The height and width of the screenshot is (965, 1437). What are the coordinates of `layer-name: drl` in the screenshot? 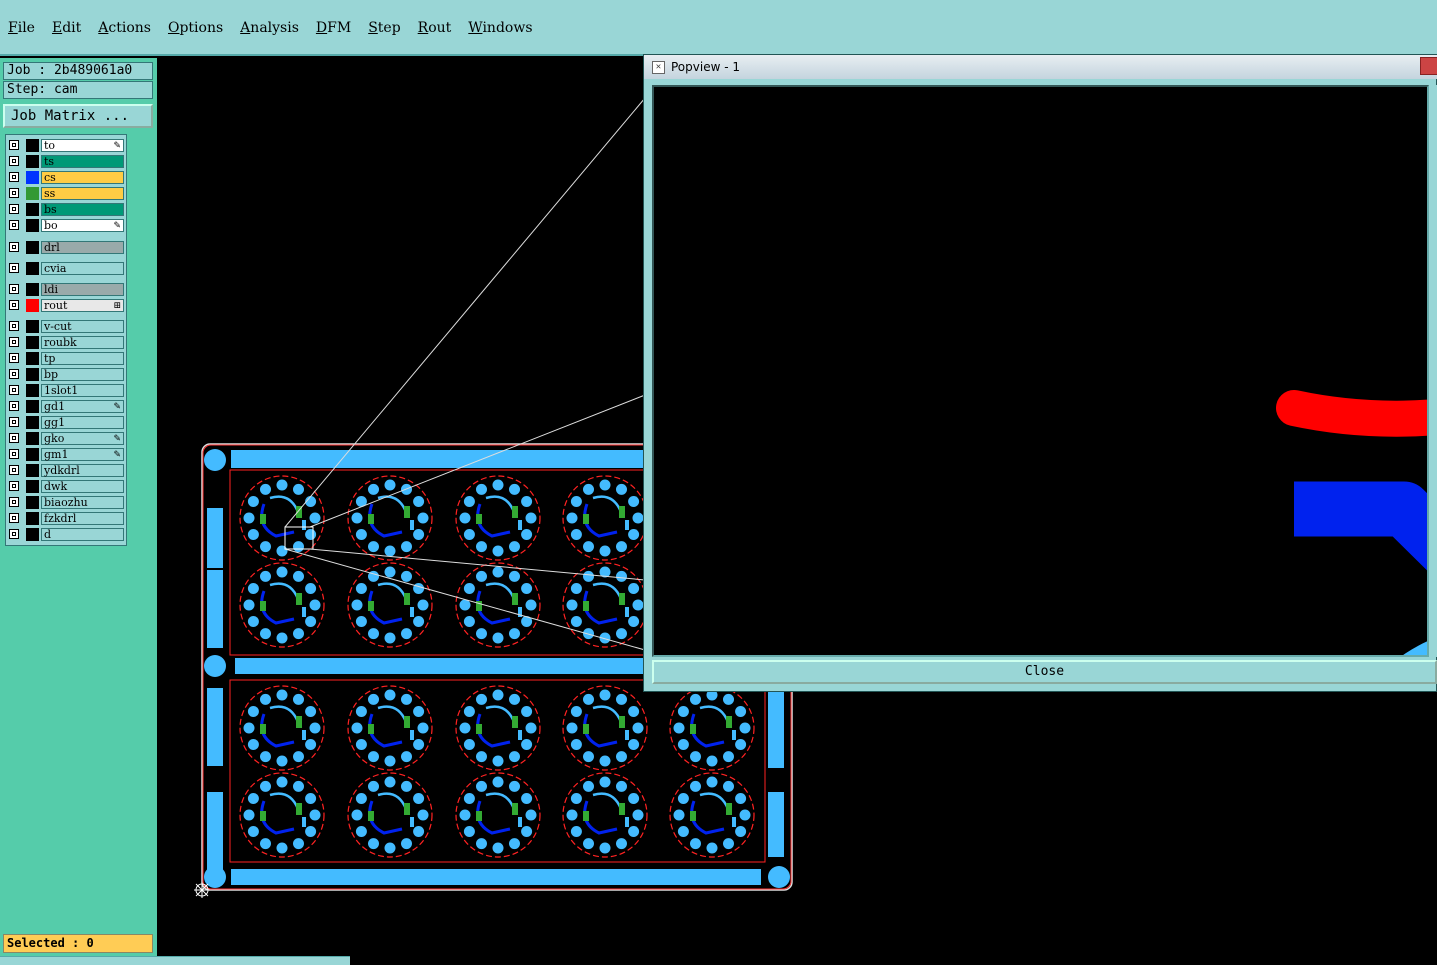 It's located at (82, 247).